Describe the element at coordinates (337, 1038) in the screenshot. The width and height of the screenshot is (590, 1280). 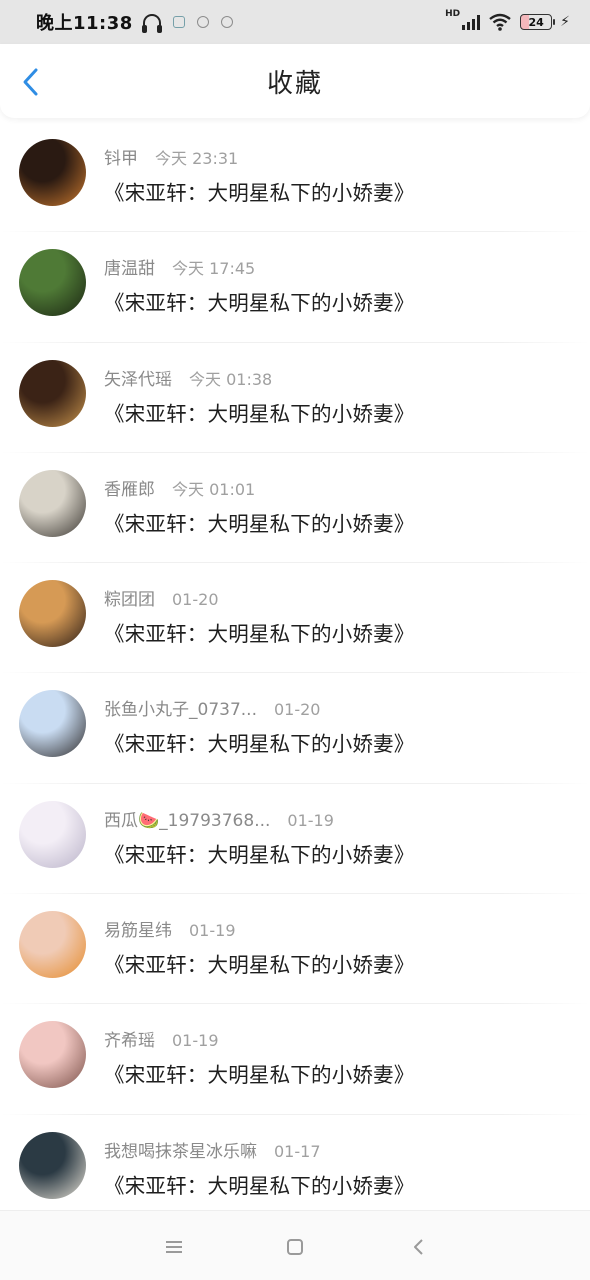
I see `item-meta: 齐希瑶 01-19` at that location.